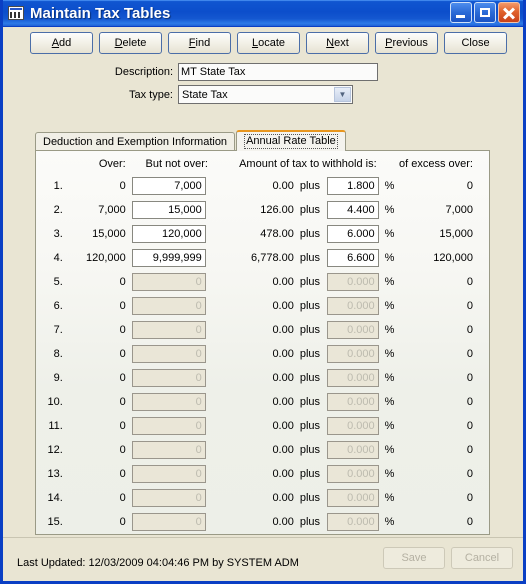 This screenshot has width=526, height=584. Describe the element at coordinates (291, 140) in the screenshot. I see `tab-annual-rate-table: Annual Rate Table` at that location.